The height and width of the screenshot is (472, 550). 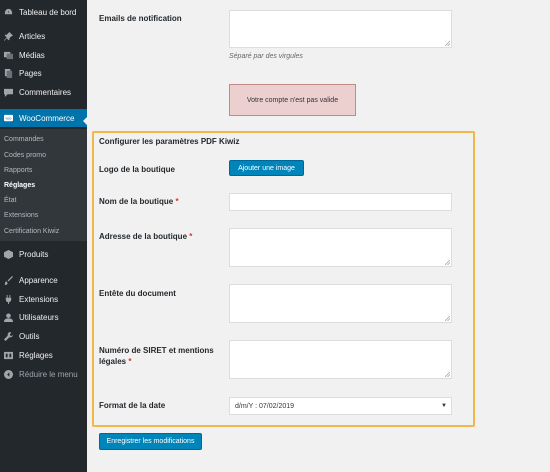 What do you see at coordinates (140, 18) in the screenshot?
I see `notification-emails-label: Emails de notification` at bounding box center [140, 18].